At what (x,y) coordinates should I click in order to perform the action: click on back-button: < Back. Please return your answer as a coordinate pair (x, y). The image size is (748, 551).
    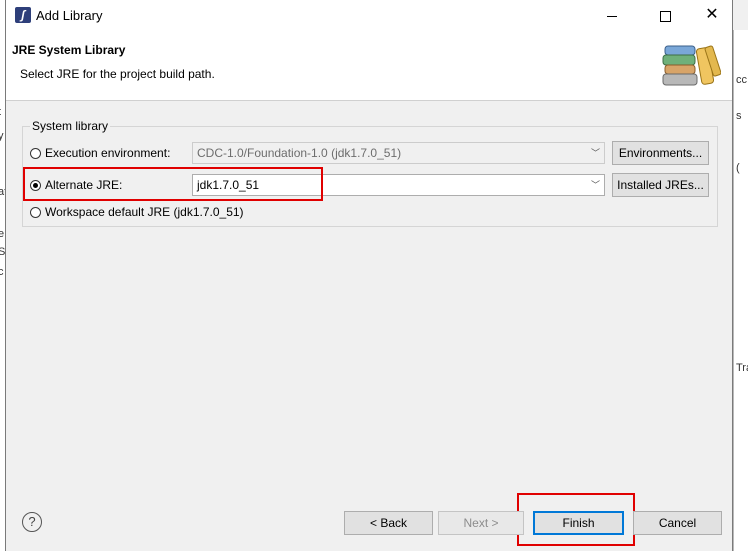
    Looking at the image, I should click on (388, 523).